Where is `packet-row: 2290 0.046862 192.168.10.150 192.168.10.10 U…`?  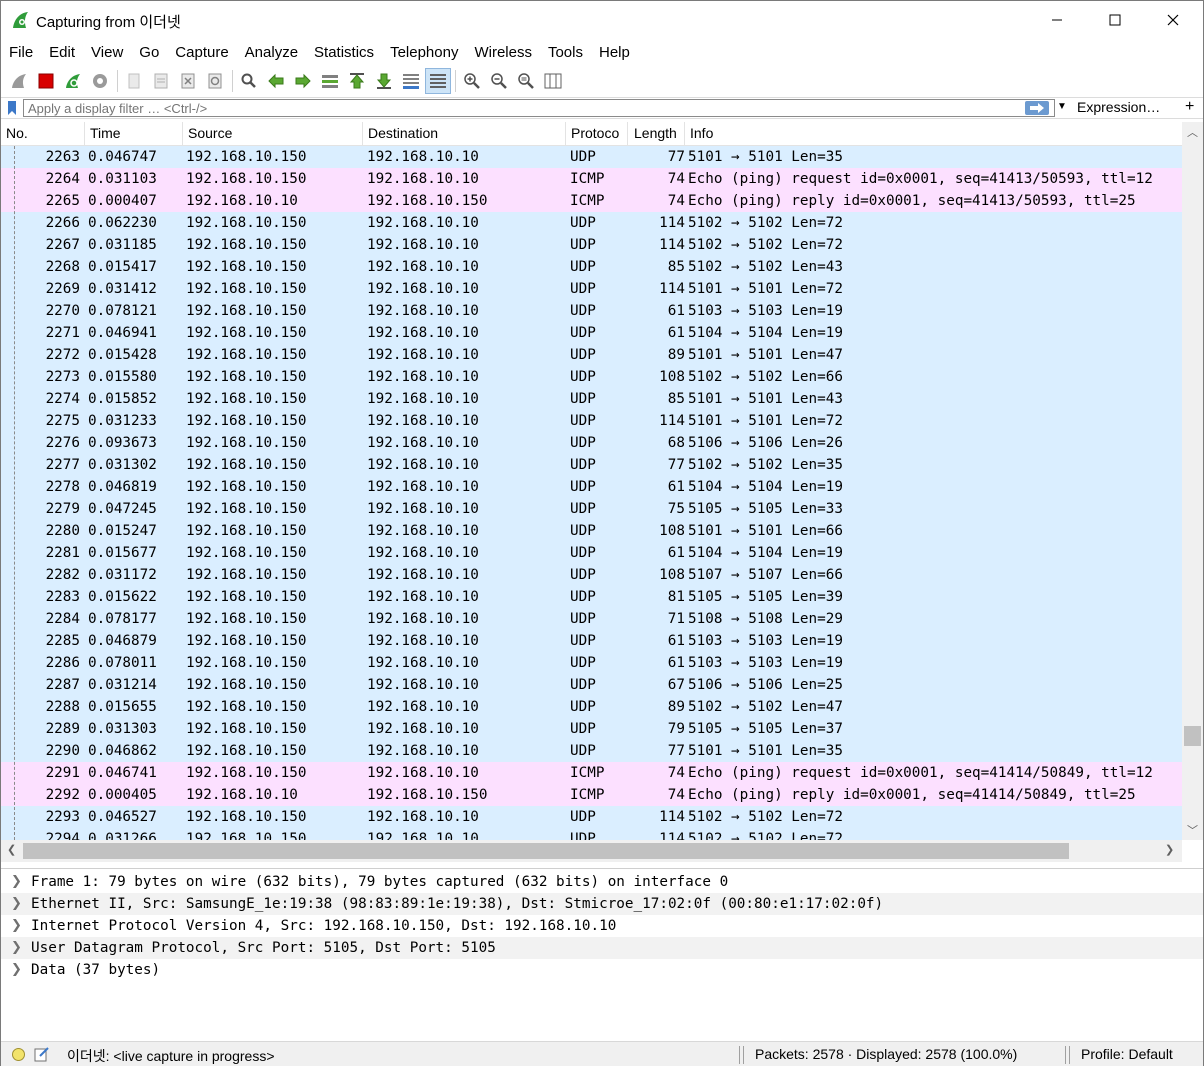
packet-row: 2290 0.046862 192.168.10.150 192.168.10.10 U… is located at coordinates (591, 751).